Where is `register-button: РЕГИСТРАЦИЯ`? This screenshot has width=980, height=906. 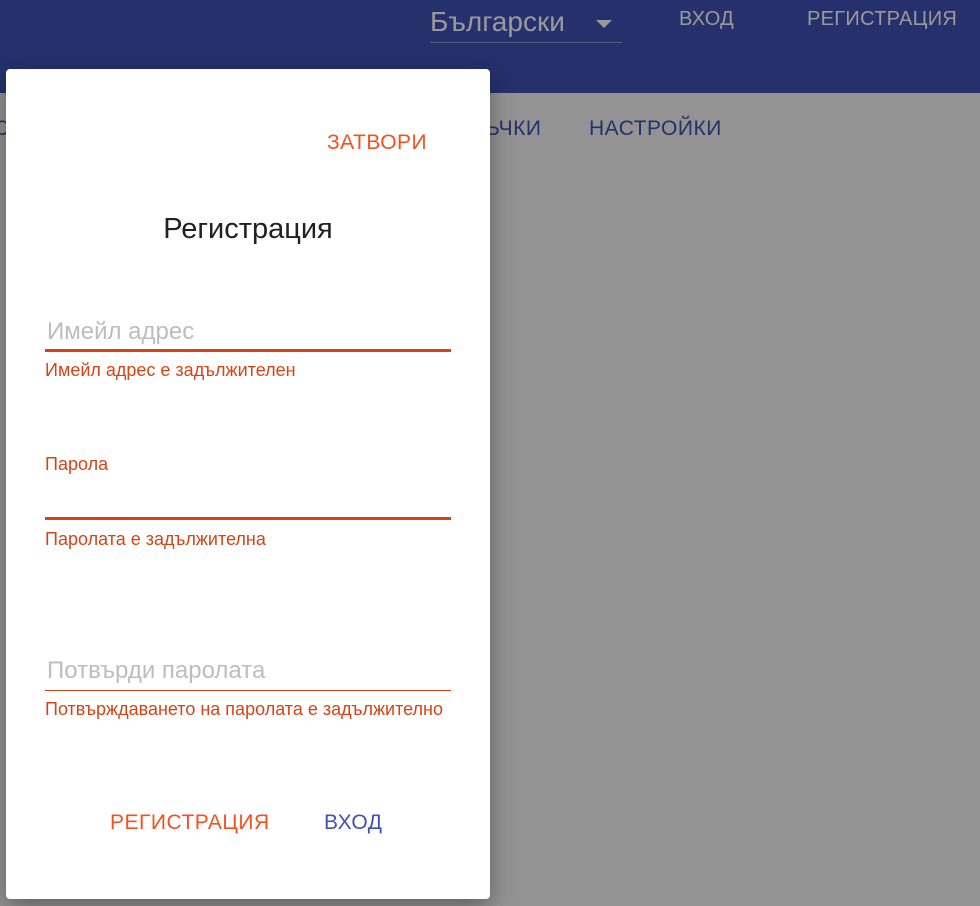 register-button: РЕГИСТРАЦИЯ is located at coordinates (190, 823).